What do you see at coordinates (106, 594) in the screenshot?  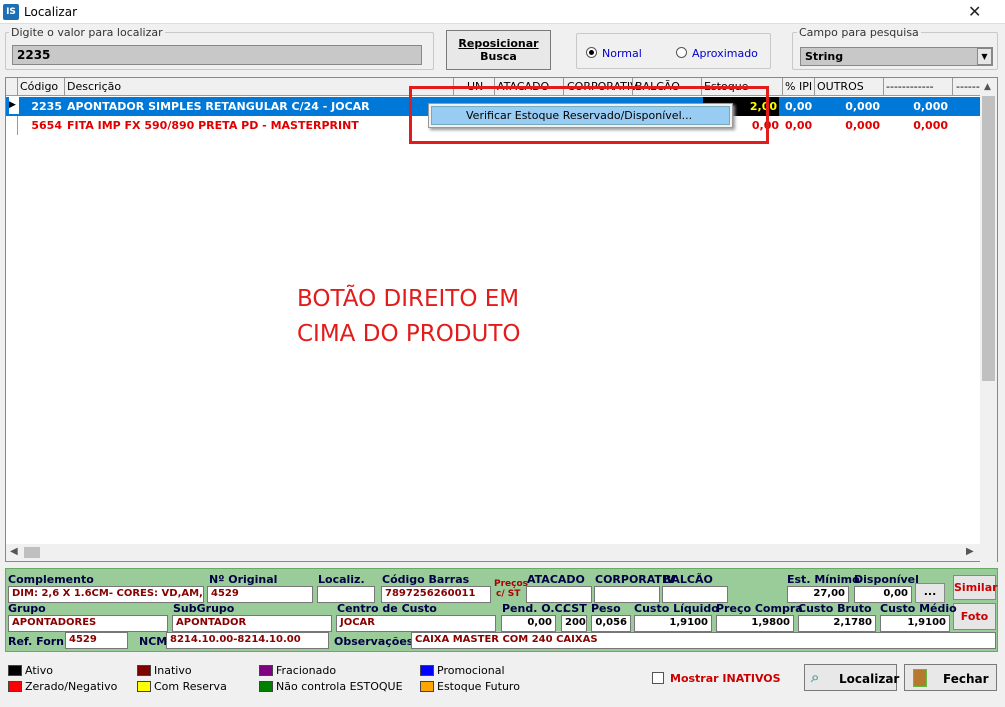 I see `complemento-field: DIM: 2,6 X 1.6CM- CORES: VD,AM,AZ,` at bounding box center [106, 594].